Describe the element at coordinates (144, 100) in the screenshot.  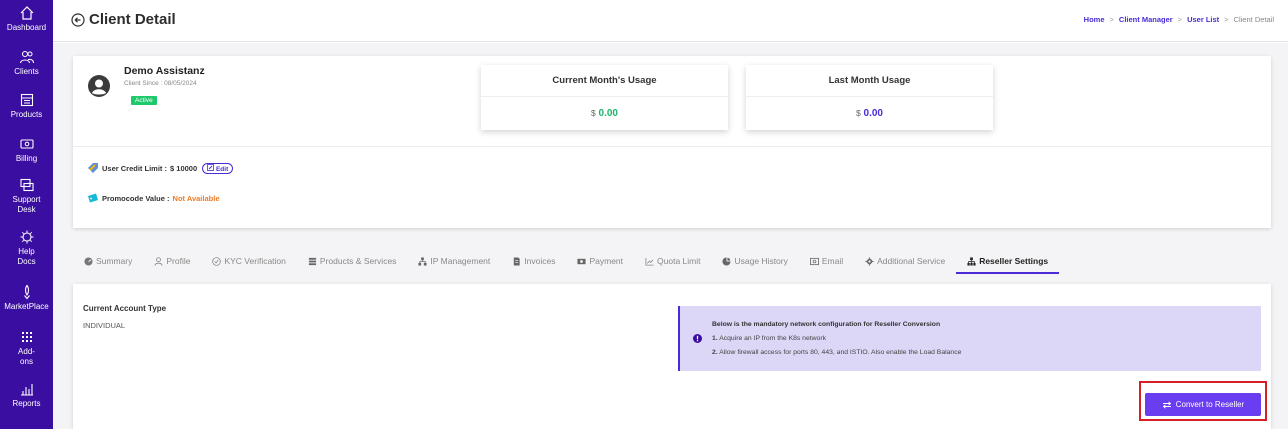
I see `status-badge: Active` at that location.